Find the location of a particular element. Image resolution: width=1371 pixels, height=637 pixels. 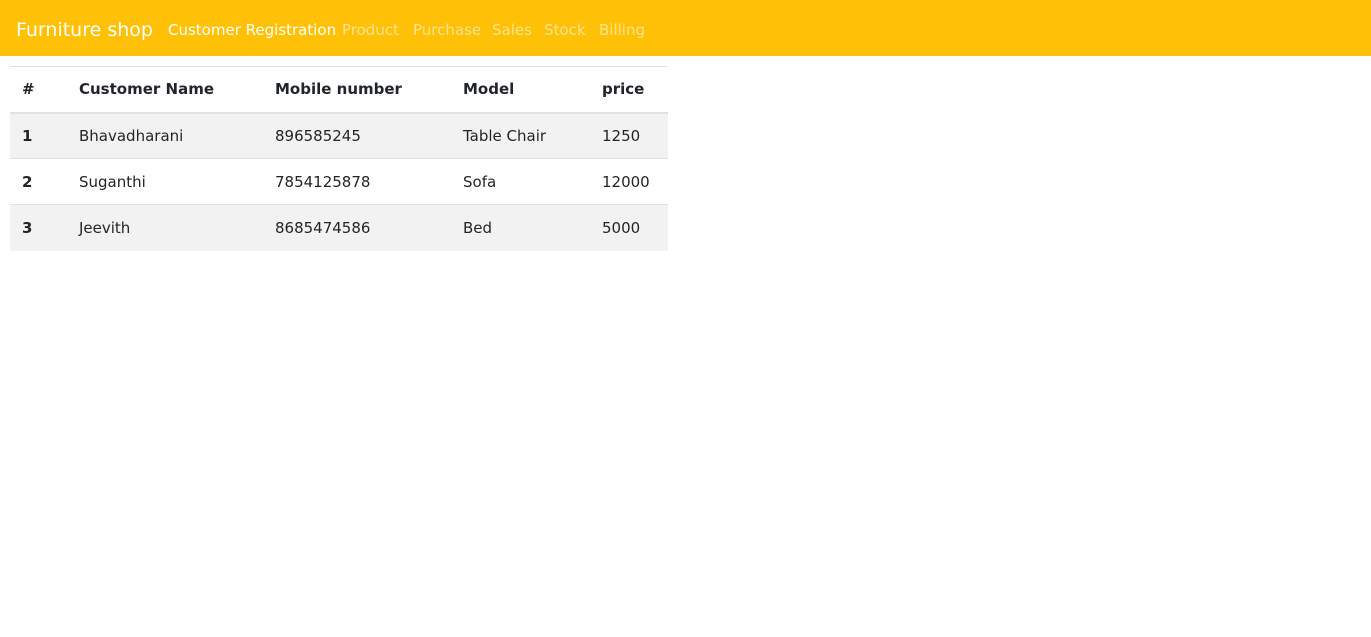

nav-link-sales: Sales is located at coordinates (512, 30).